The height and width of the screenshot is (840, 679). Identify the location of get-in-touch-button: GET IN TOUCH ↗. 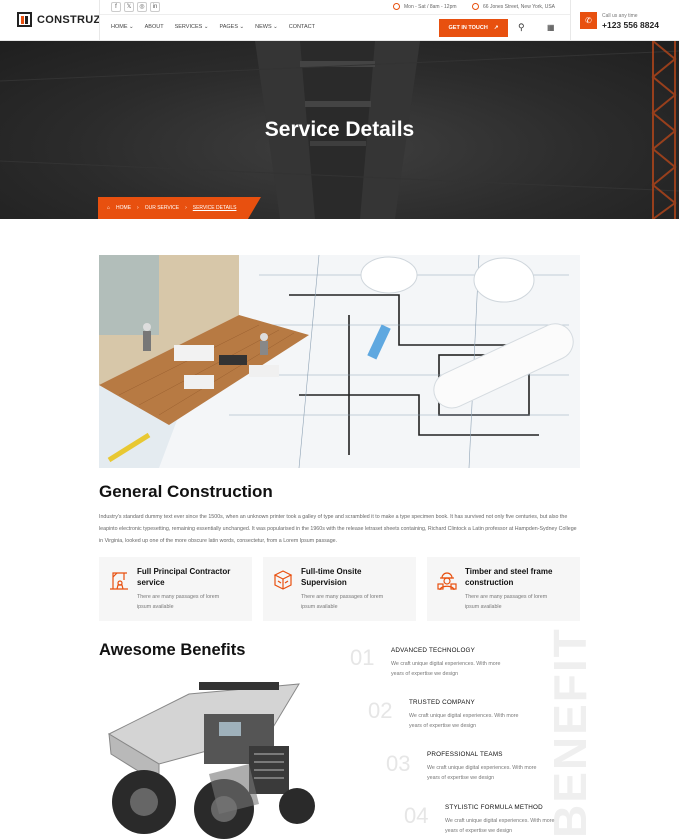
(473, 28).